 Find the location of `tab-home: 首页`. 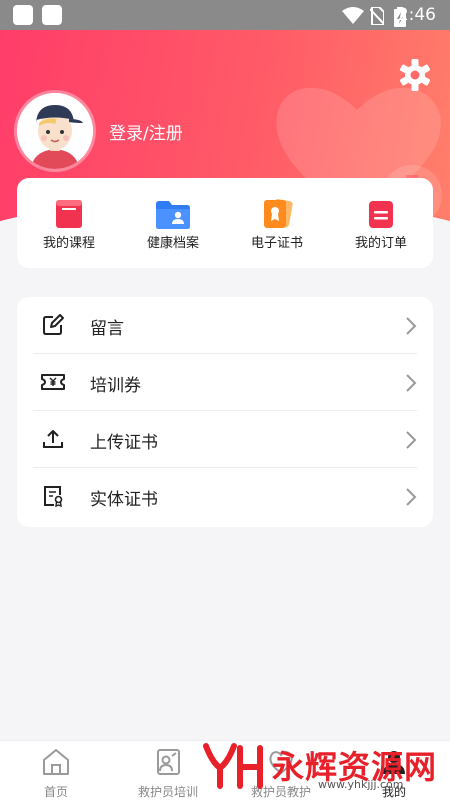

tab-home: 首页 is located at coordinates (56, 771).